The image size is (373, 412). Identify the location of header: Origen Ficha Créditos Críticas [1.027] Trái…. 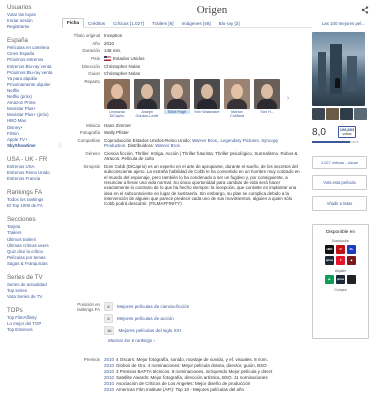
(217, 14).